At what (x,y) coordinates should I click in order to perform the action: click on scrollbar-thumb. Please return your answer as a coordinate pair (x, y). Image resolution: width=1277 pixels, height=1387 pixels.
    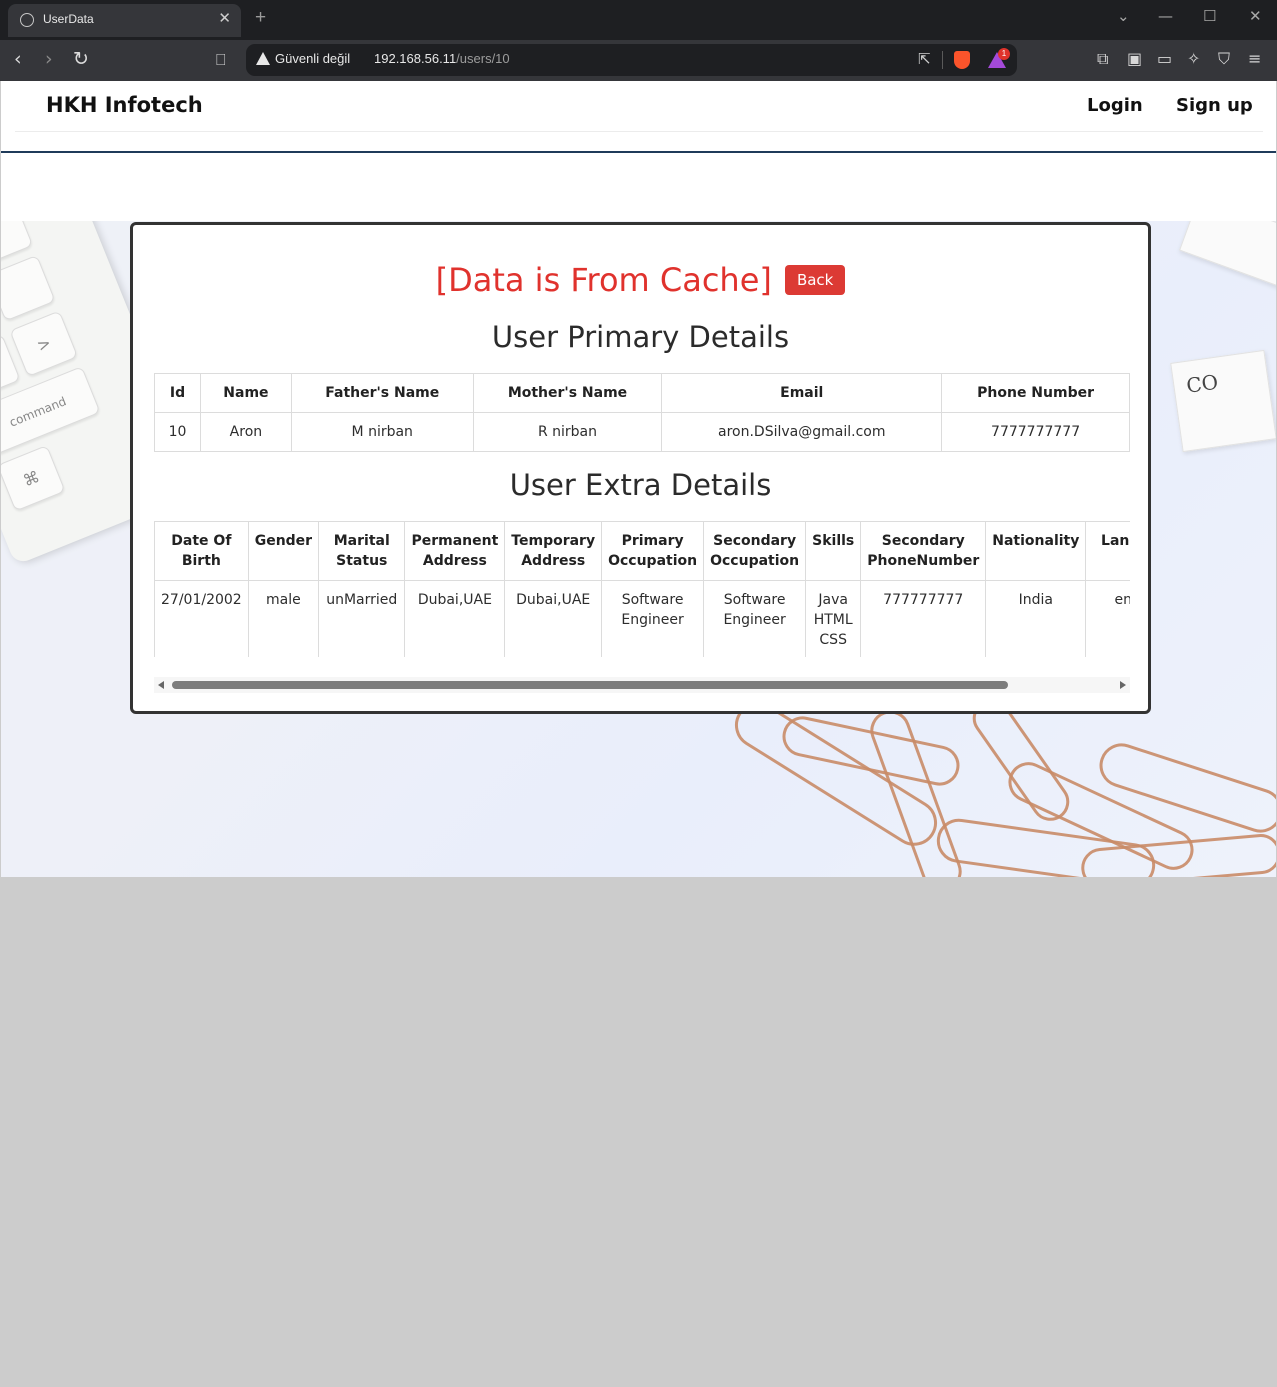
    Looking at the image, I should click on (590, 685).